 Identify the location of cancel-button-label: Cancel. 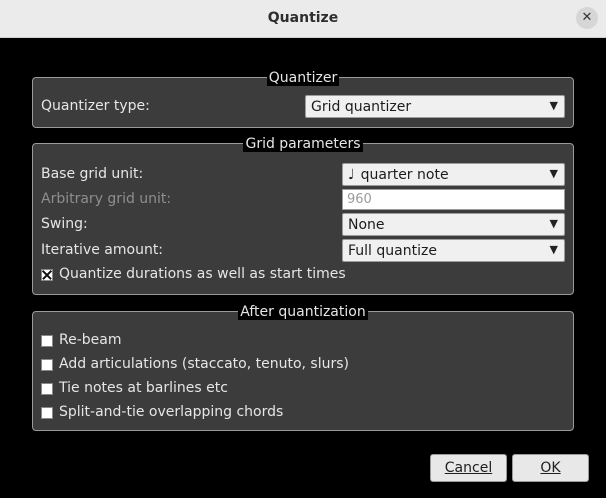
(468, 468).